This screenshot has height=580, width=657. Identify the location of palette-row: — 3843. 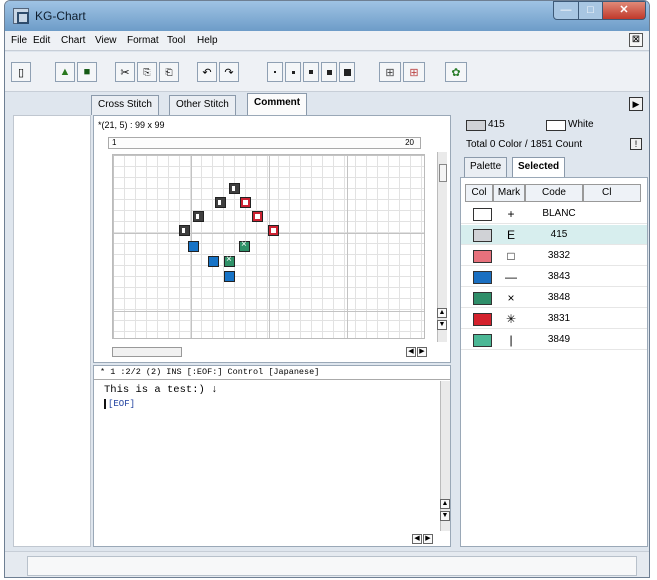
(554, 277).